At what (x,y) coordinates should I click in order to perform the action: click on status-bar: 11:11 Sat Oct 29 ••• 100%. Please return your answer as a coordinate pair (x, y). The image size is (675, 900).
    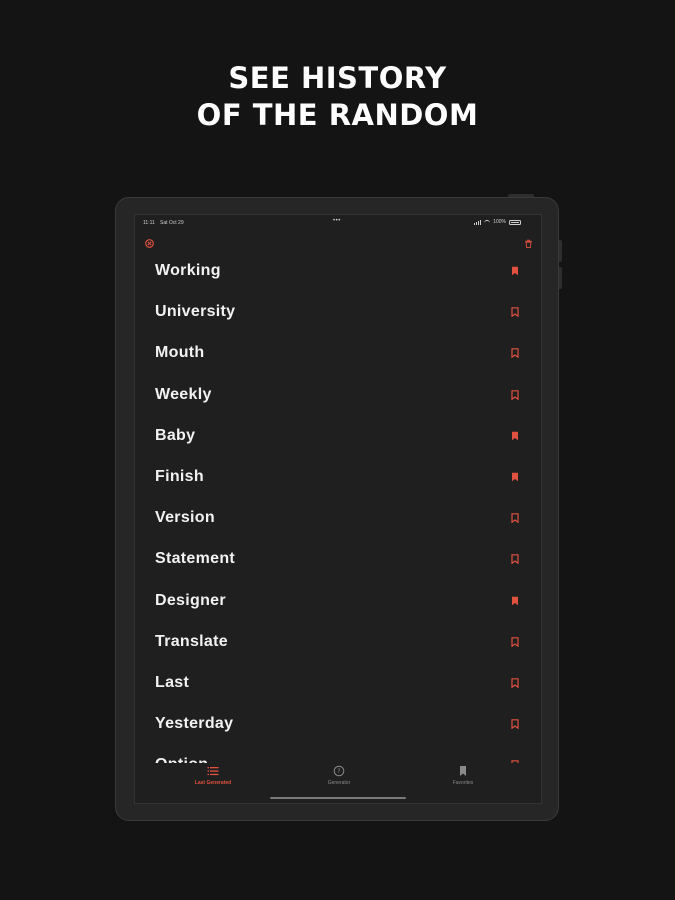
    Looking at the image, I should click on (338, 223).